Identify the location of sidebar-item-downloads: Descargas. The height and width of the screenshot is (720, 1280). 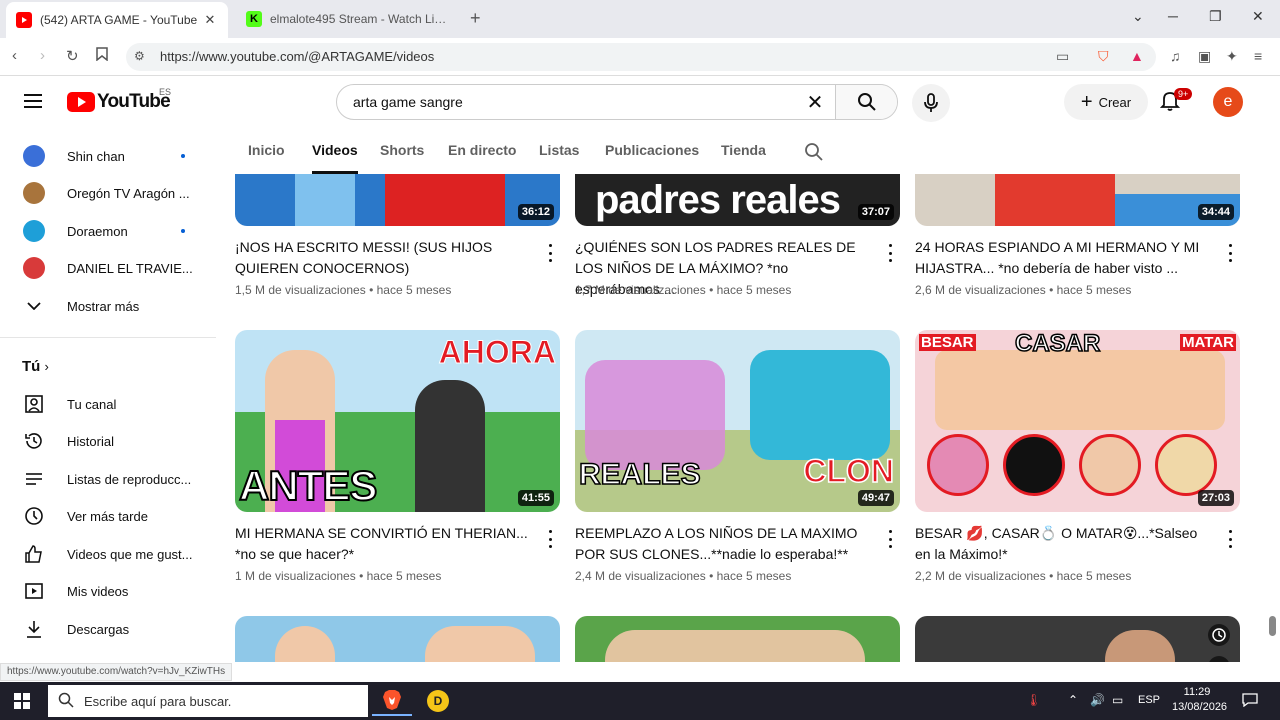
(108, 629).